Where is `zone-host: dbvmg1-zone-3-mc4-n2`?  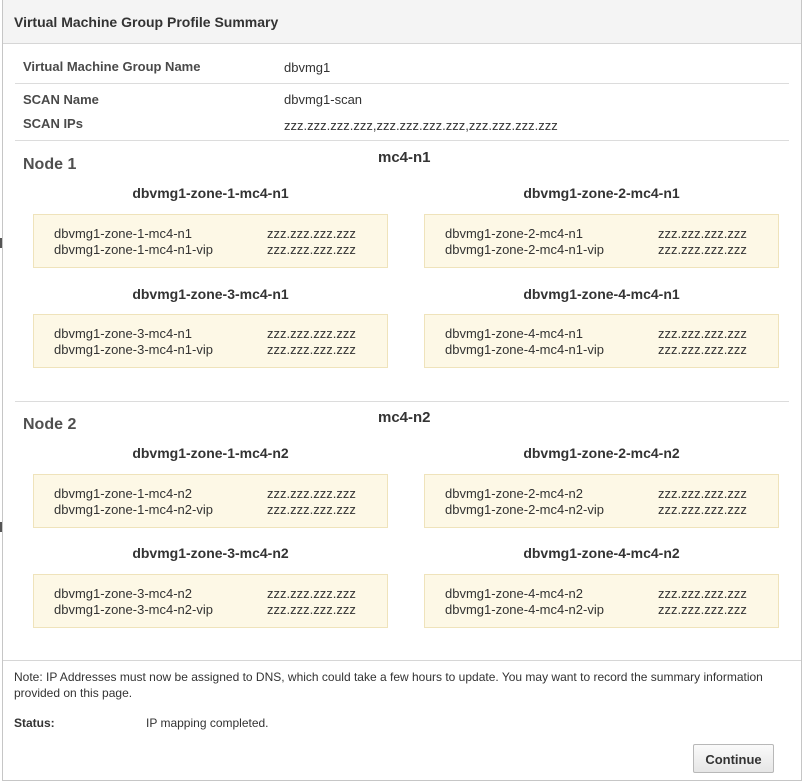
zone-host: dbvmg1-zone-3-mc4-n2 is located at coordinates (123, 593).